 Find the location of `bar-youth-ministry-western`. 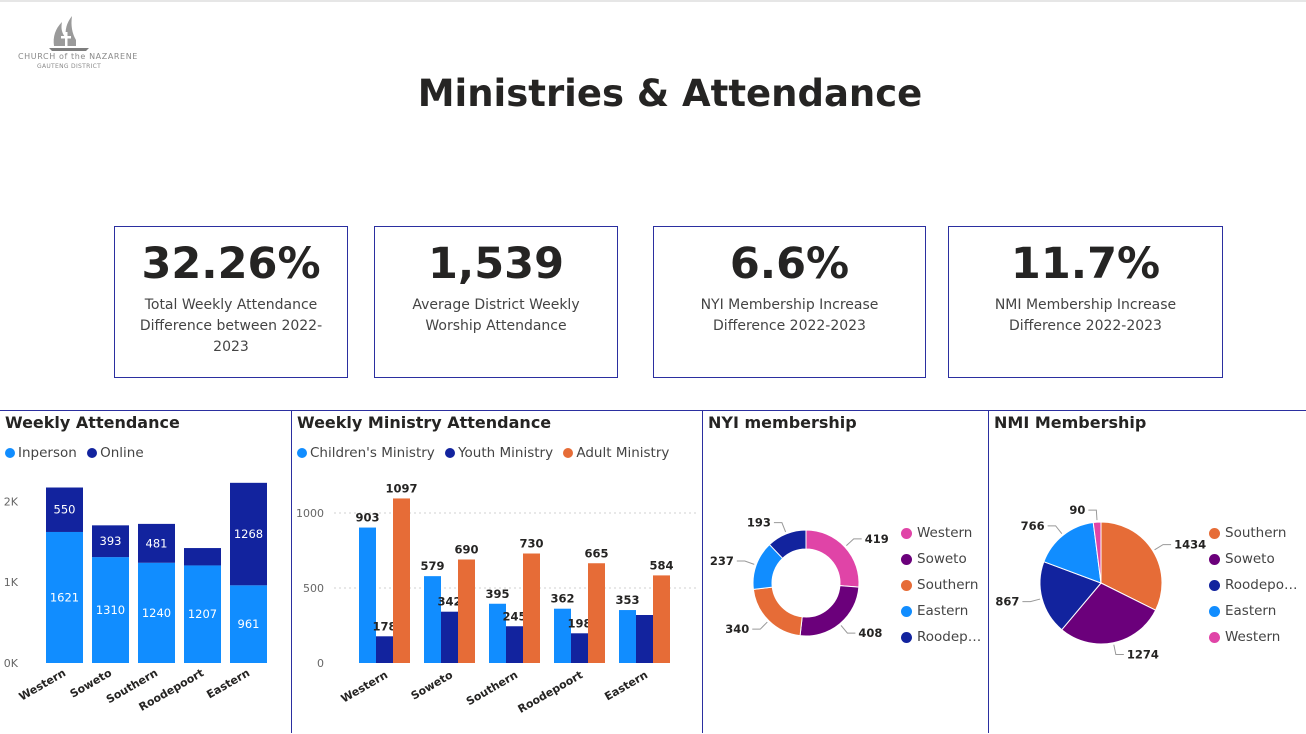

bar-youth-ministry-western is located at coordinates (384, 649).